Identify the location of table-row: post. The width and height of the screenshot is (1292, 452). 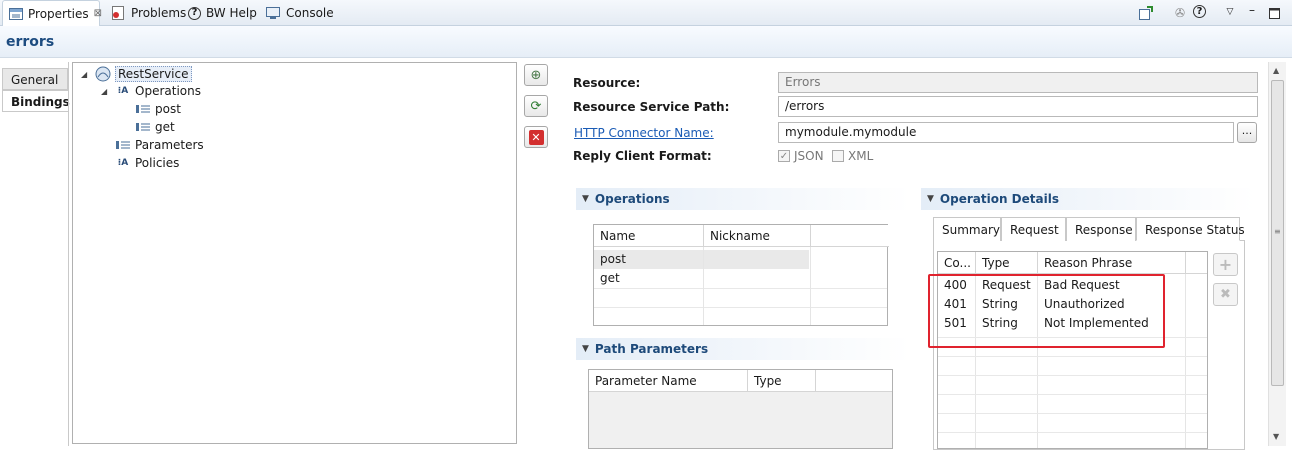
(701, 259).